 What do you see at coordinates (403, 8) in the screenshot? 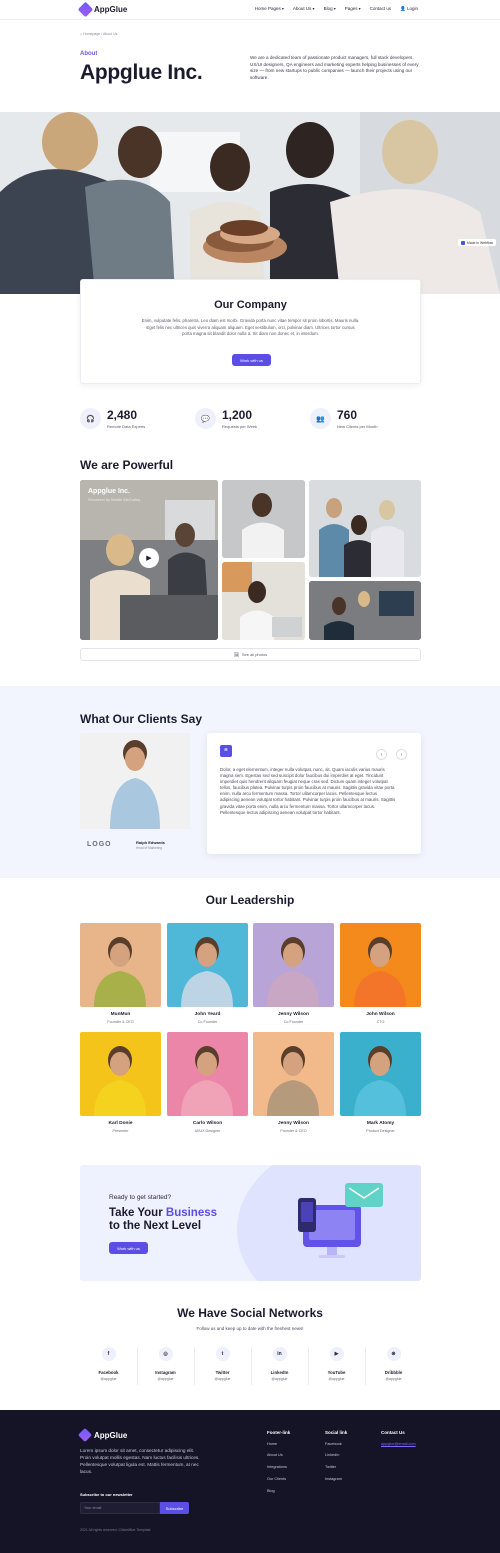
I see `user-icon: 👤` at bounding box center [403, 8].